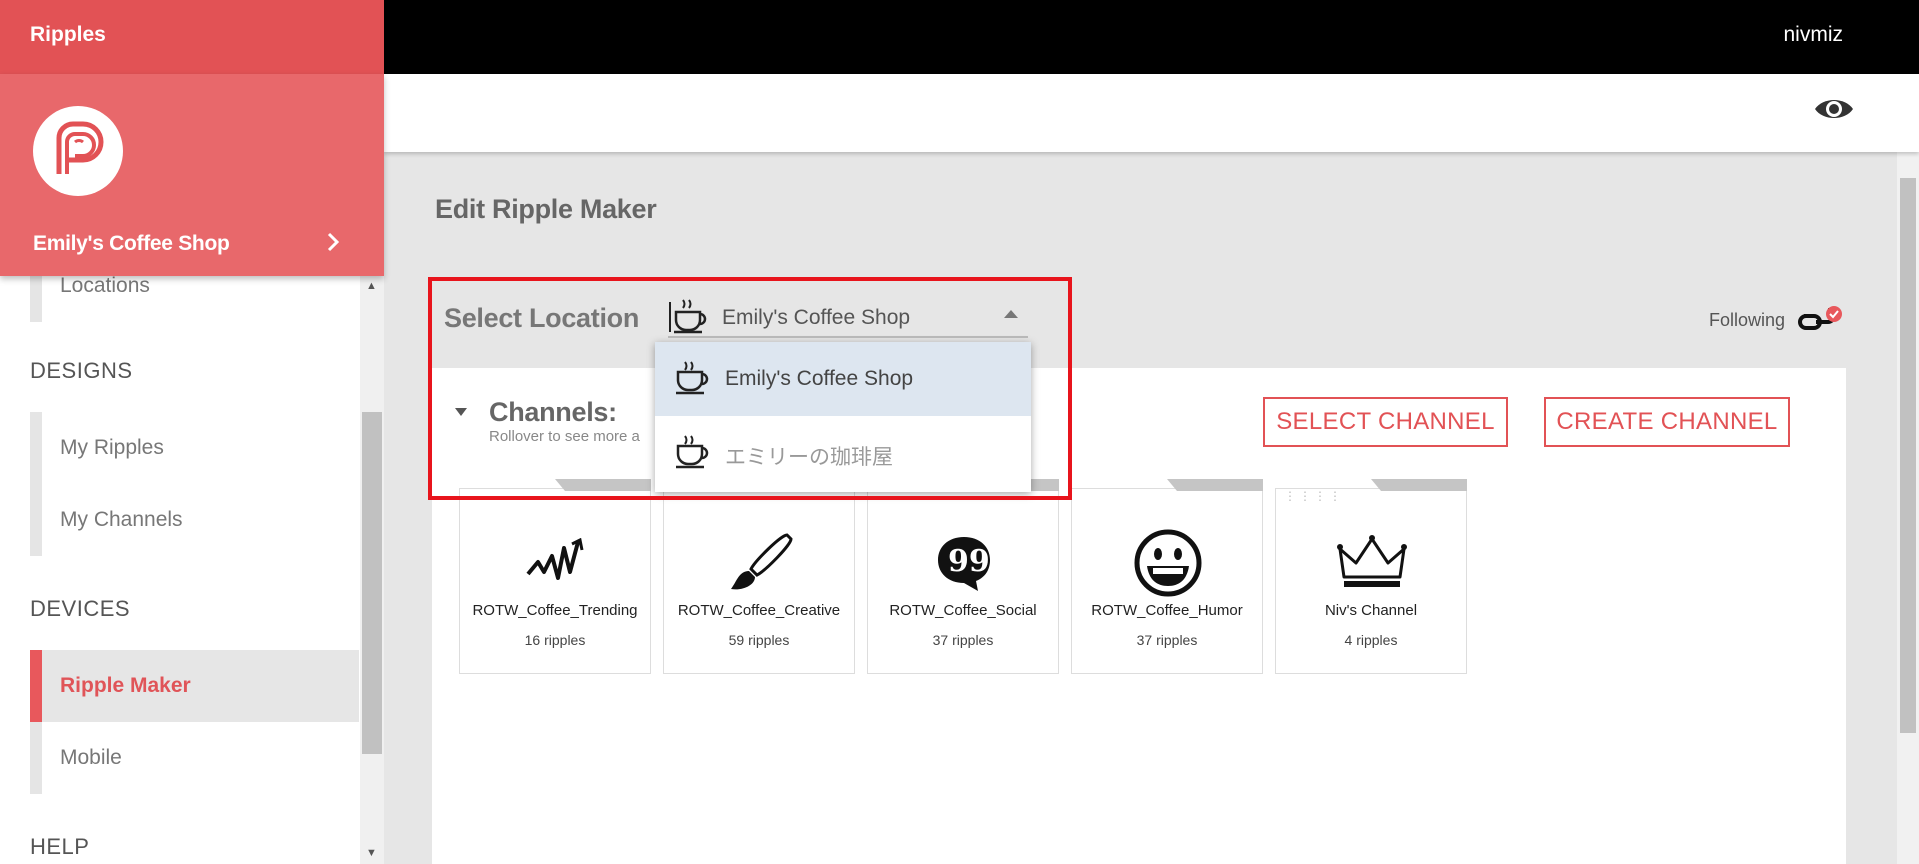 This screenshot has width=1919, height=864. Describe the element at coordinates (105, 286) in the screenshot. I see `sidebar-item-label: Locations` at that location.